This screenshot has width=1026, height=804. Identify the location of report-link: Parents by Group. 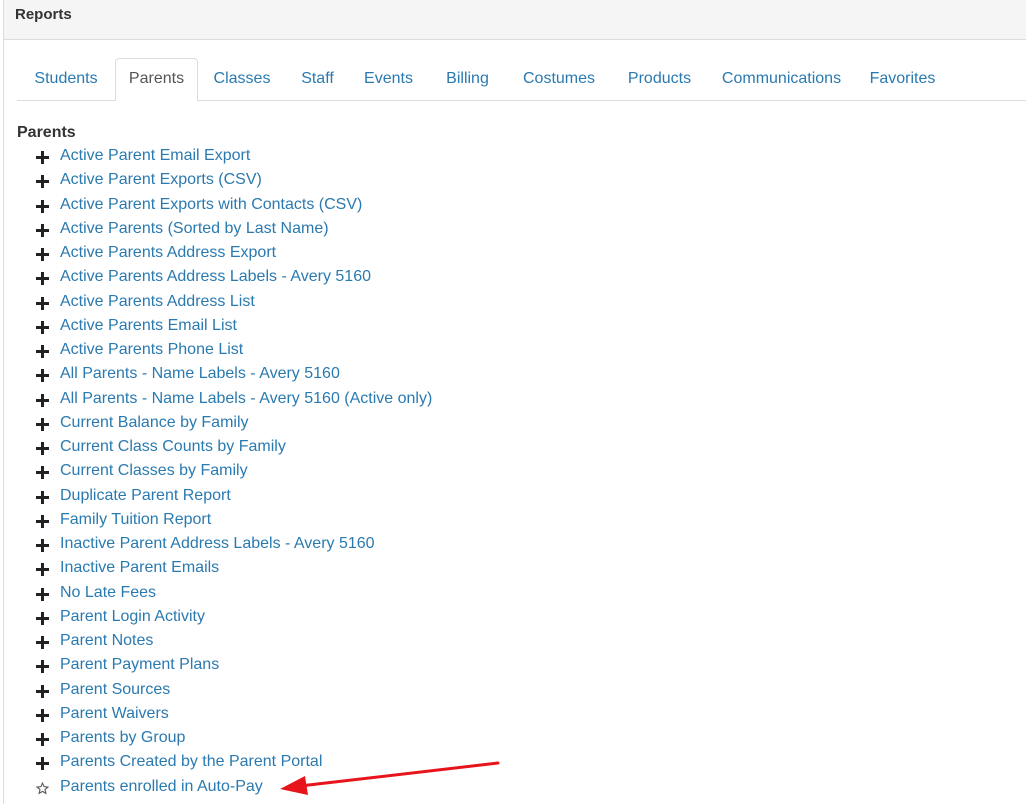
(122, 738).